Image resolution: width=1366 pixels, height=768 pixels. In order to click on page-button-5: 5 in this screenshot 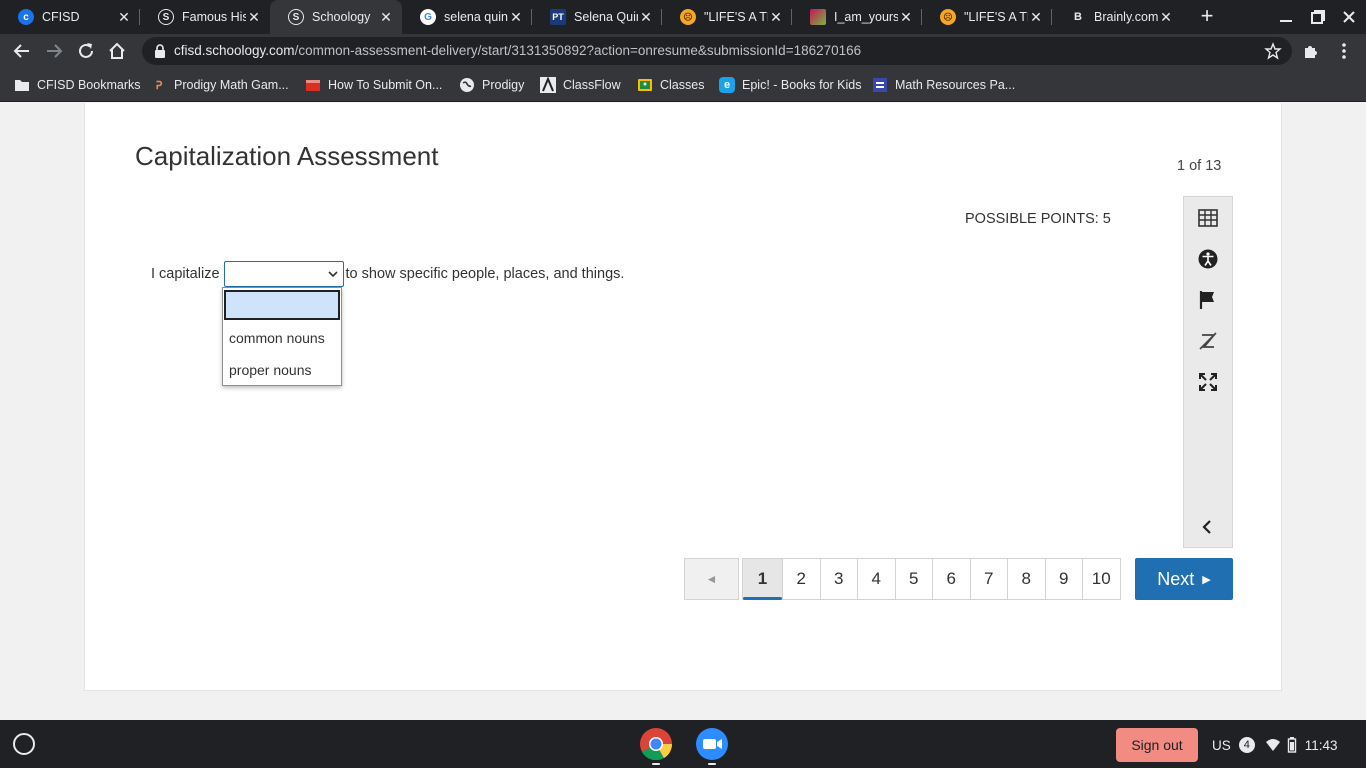, I will do `click(913, 579)`.